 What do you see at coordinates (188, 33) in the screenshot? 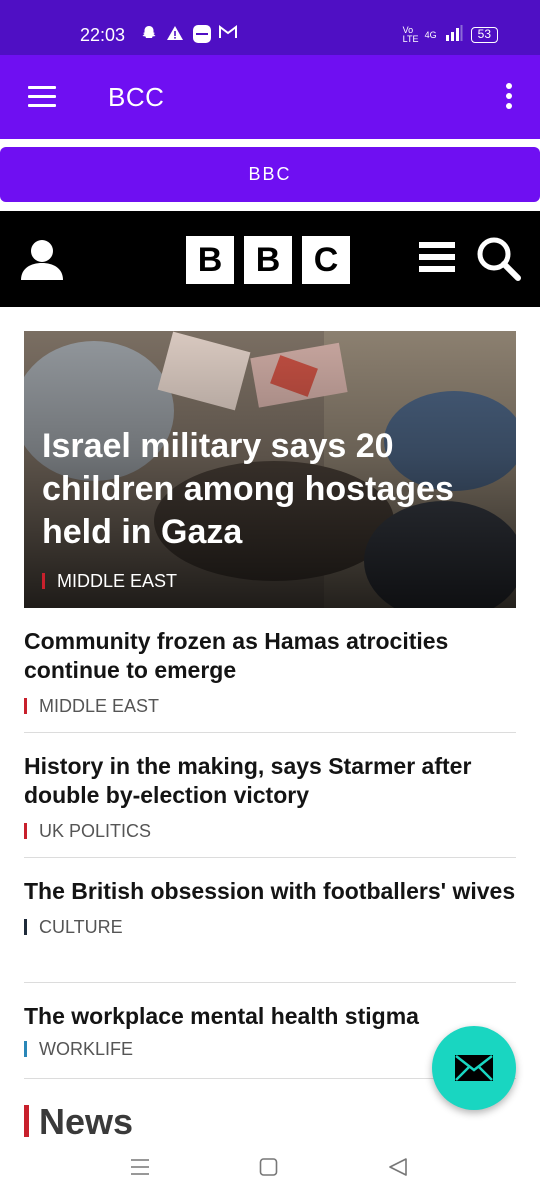
I see `notification-icons` at bounding box center [188, 33].